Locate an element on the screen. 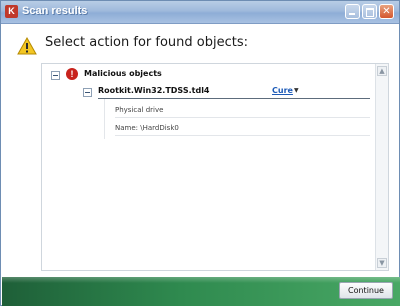 This screenshot has height=306, width=400. action-dropdown-link: Cure is located at coordinates (282, 90).